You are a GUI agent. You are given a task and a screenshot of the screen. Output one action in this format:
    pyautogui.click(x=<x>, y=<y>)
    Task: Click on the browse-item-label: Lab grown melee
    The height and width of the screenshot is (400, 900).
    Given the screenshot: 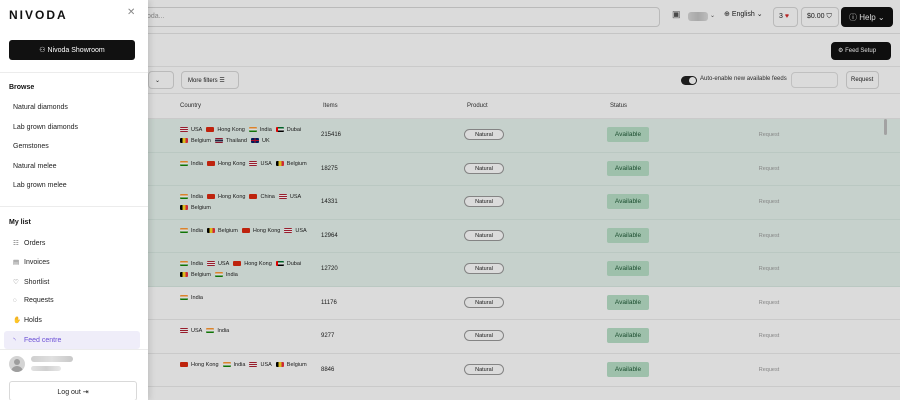 What is the action you would take?
    pyautogui.click(x=40, y=185)
    